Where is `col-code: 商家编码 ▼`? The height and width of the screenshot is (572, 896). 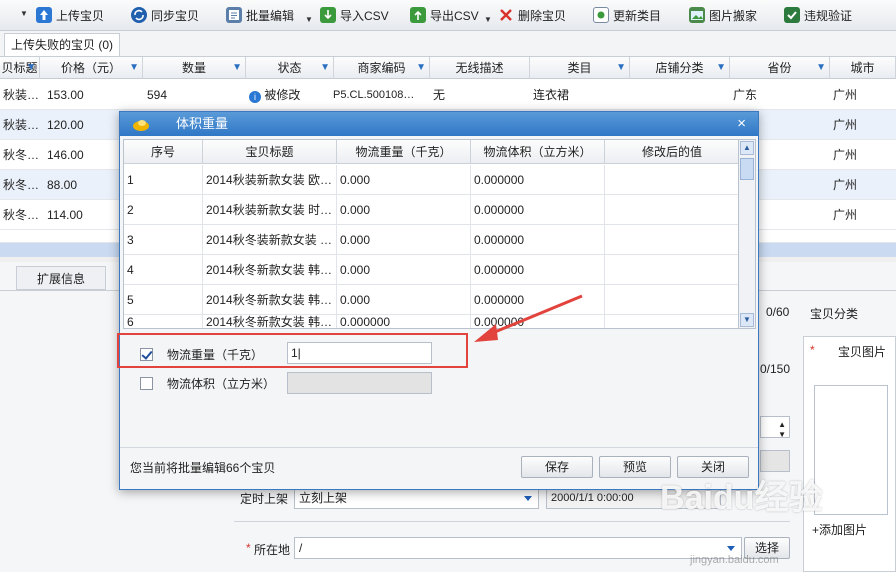
col-code: 商家编码 ▼ is located at coordinates (382, 68).